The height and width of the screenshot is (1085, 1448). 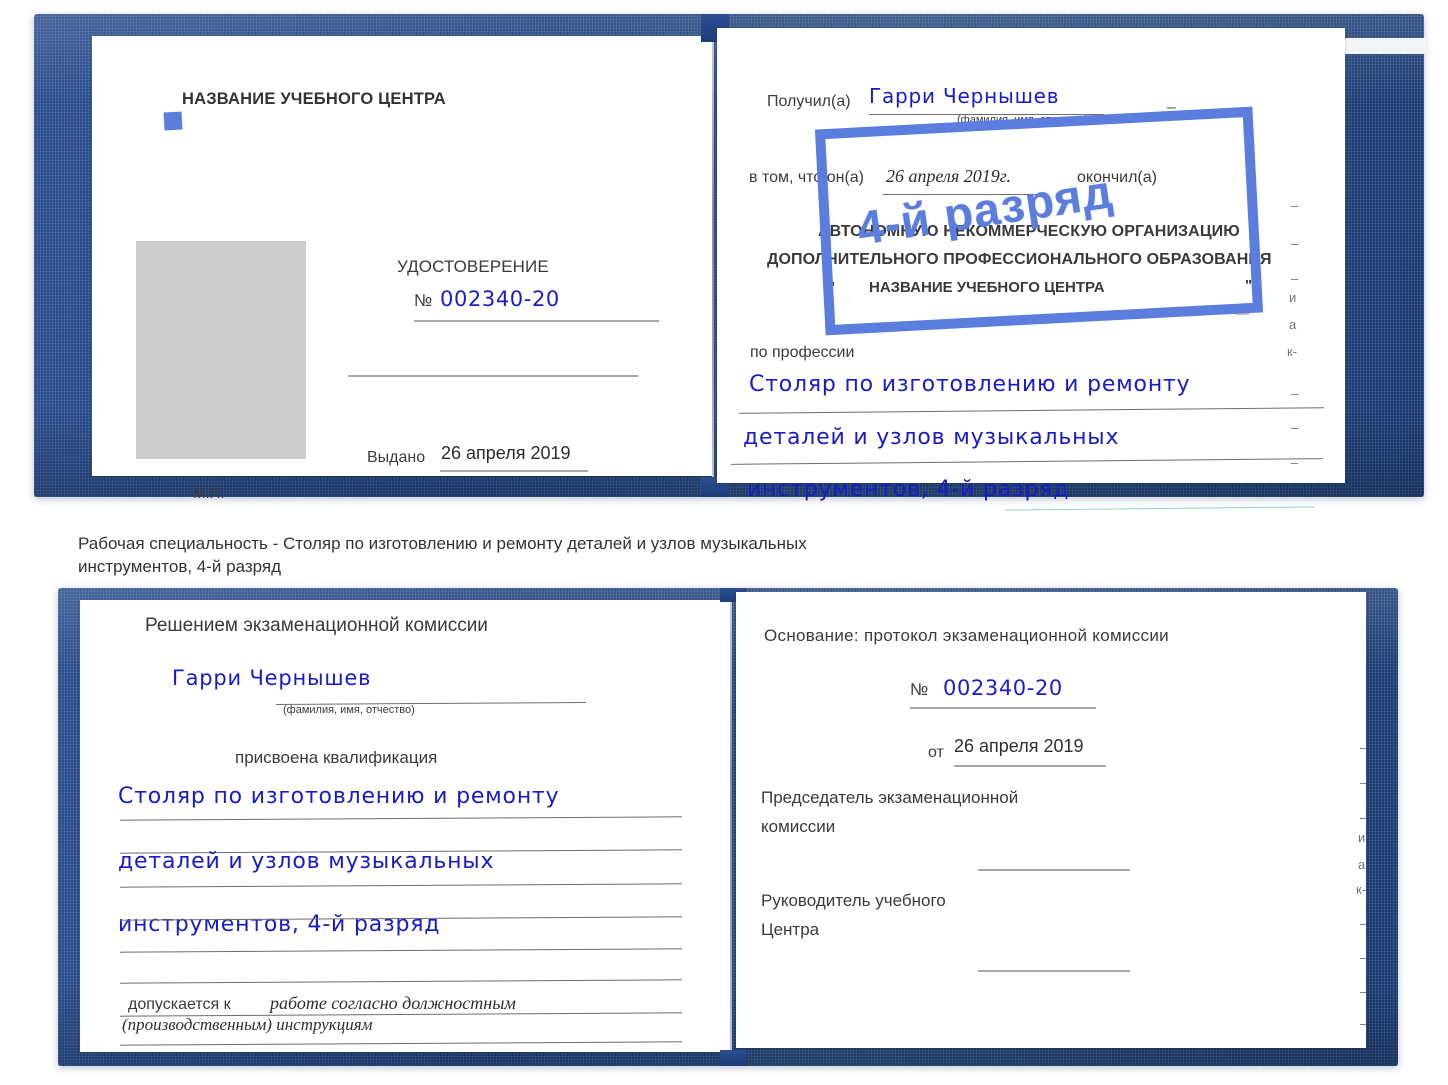 I want to click on bleed-mark-b7: –, so click(x=1364, y=923).